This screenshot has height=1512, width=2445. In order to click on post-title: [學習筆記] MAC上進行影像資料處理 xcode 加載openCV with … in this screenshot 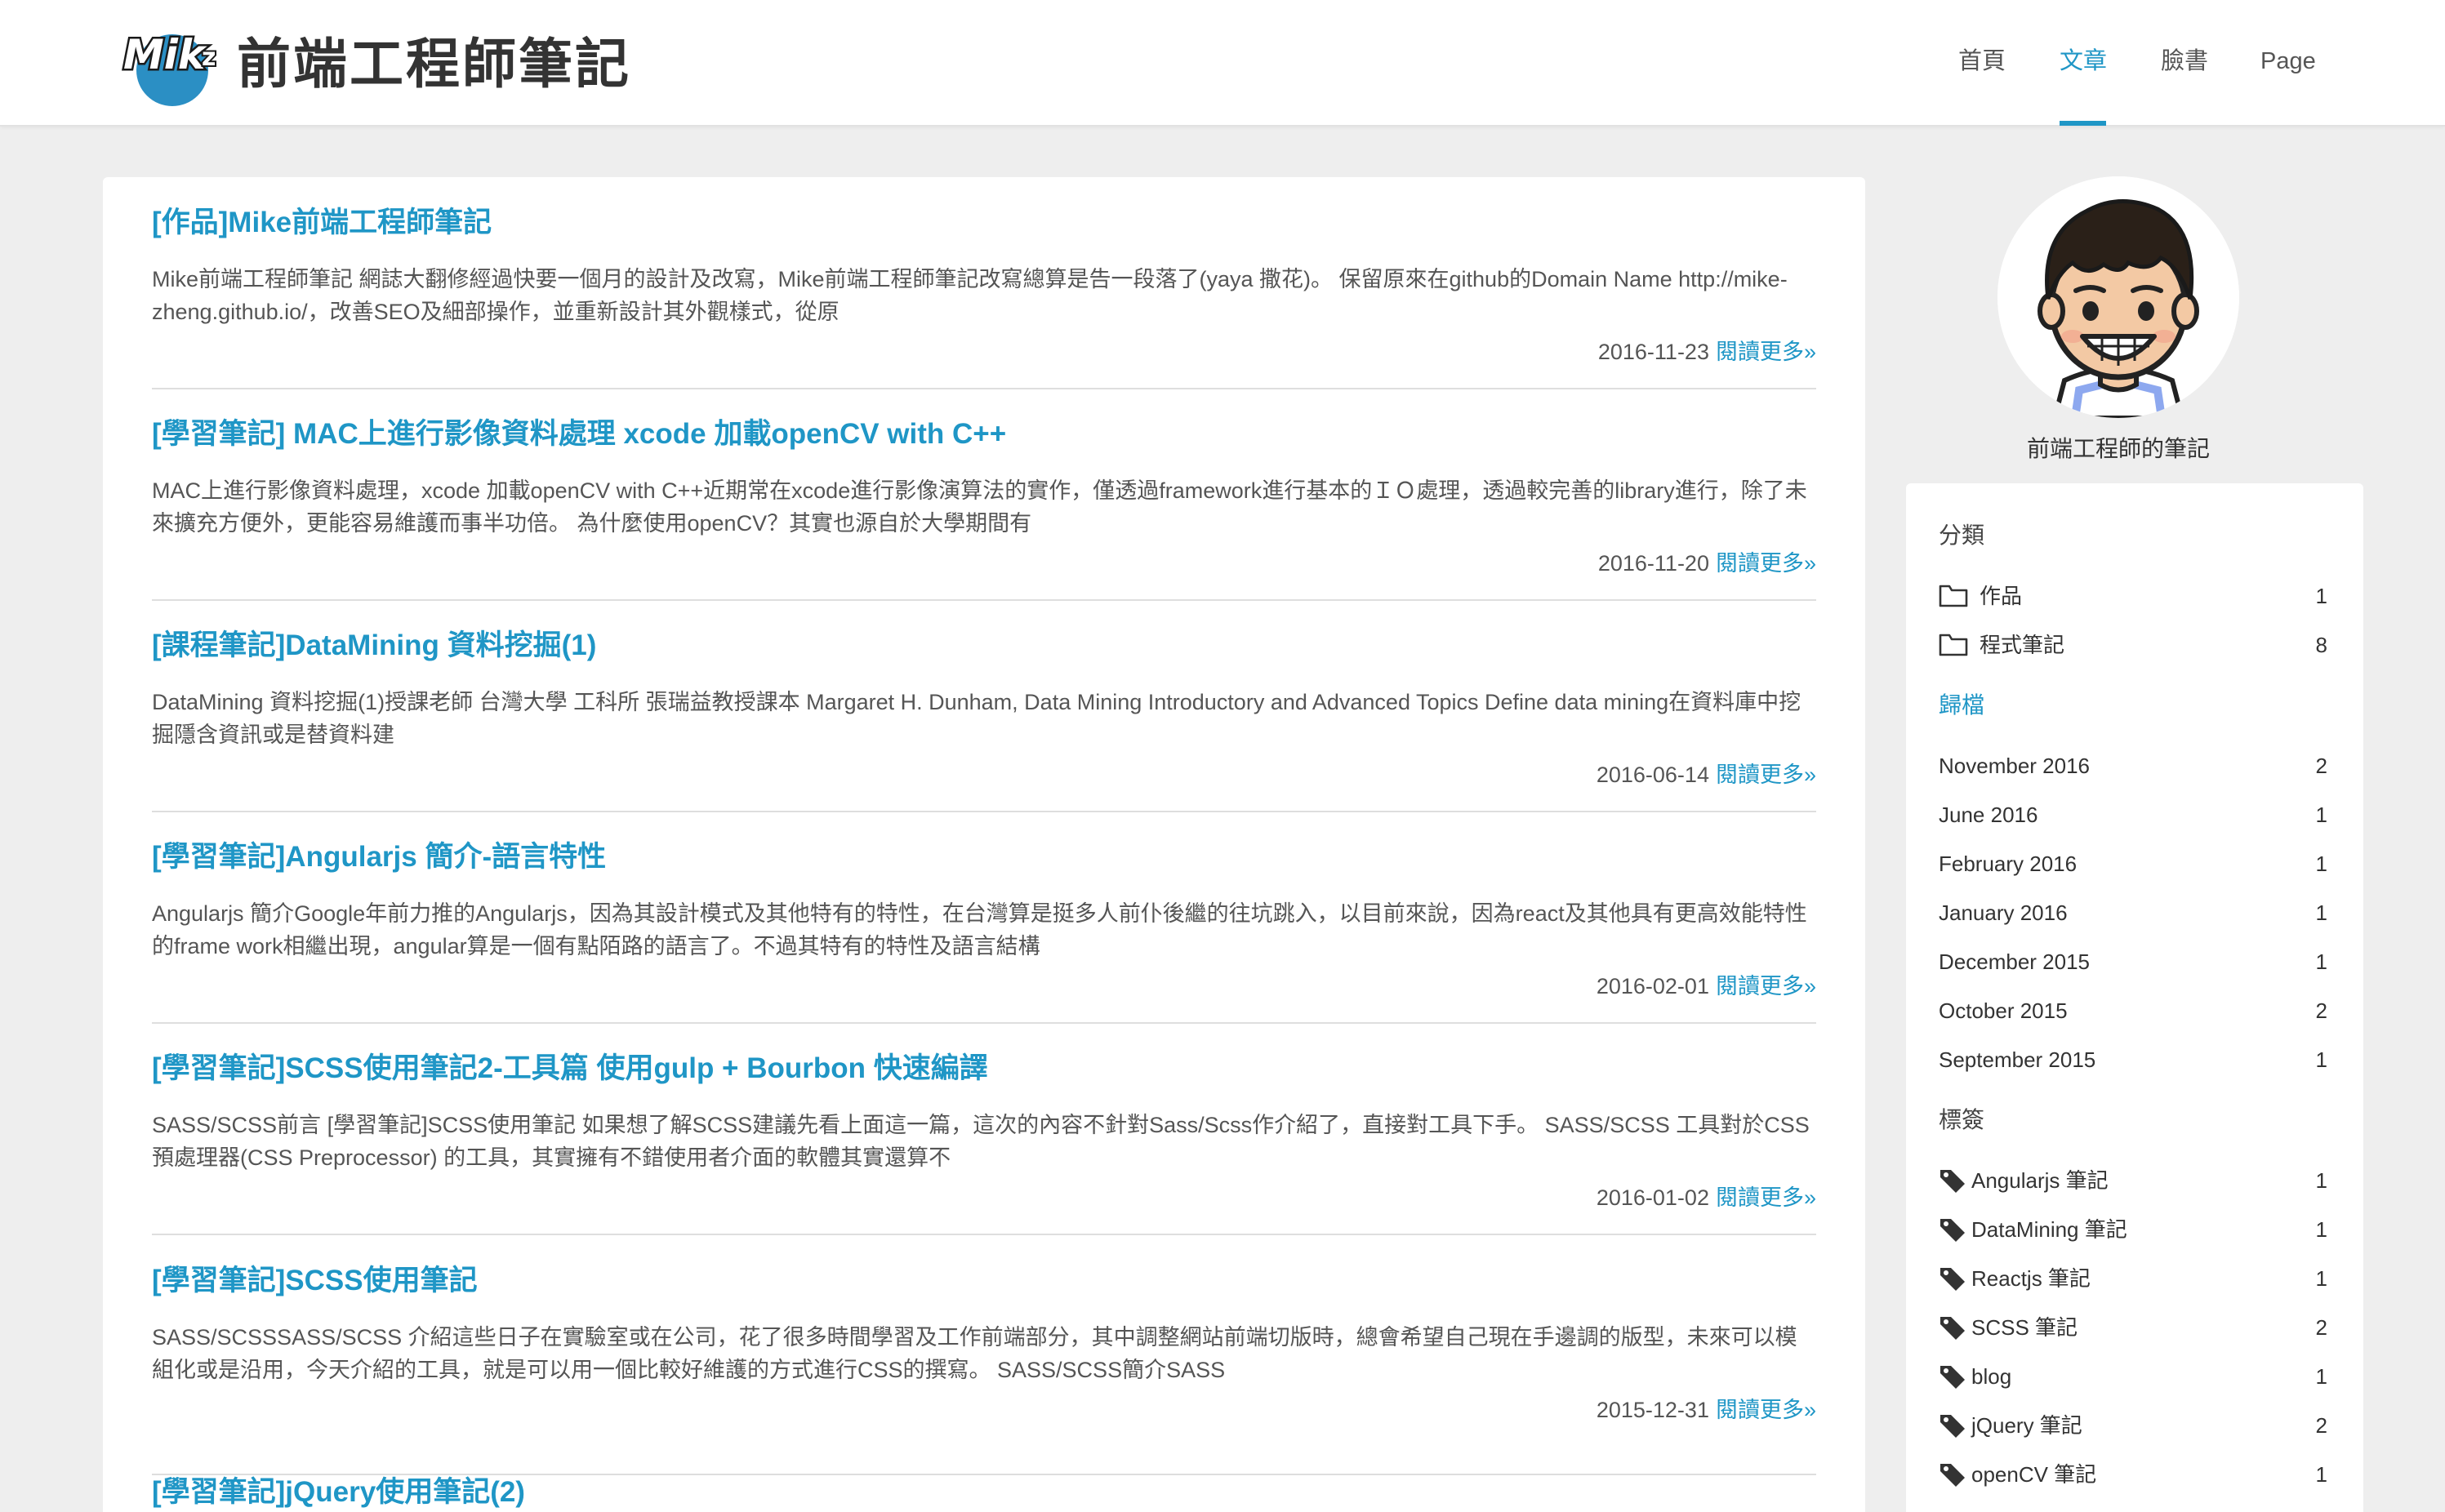, I will do `click(579, 434)`.